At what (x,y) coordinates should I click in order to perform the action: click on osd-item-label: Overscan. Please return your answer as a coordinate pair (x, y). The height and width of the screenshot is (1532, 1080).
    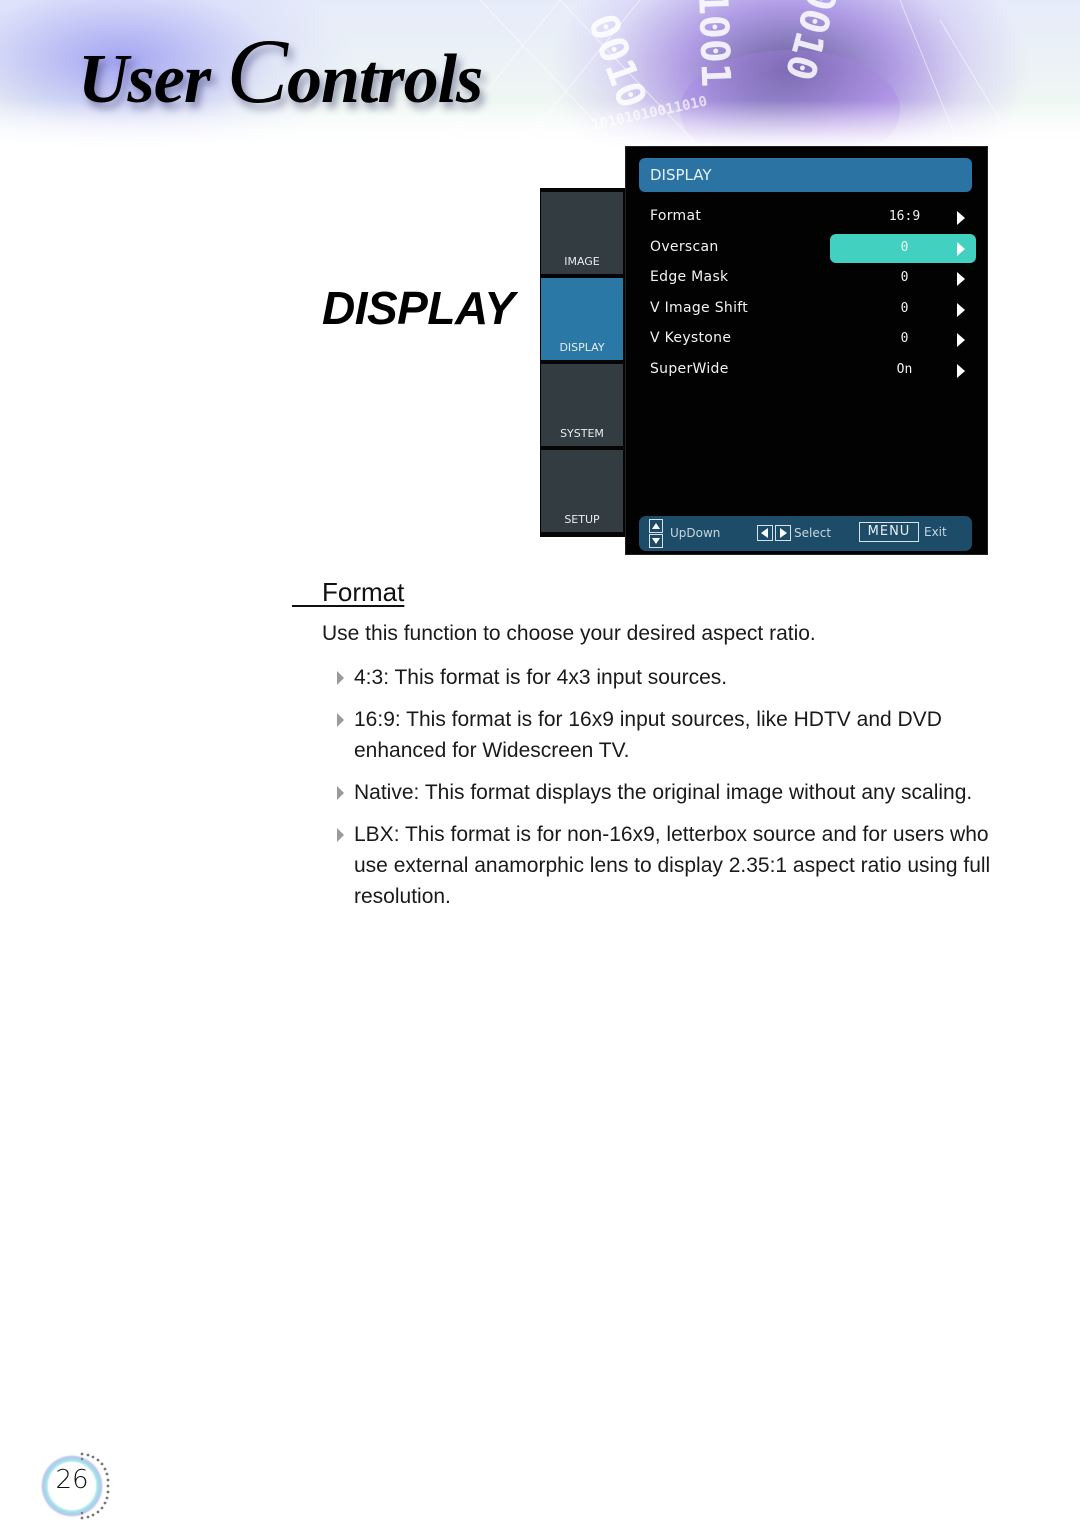
    Looking at the image, I should click on (684, 247).